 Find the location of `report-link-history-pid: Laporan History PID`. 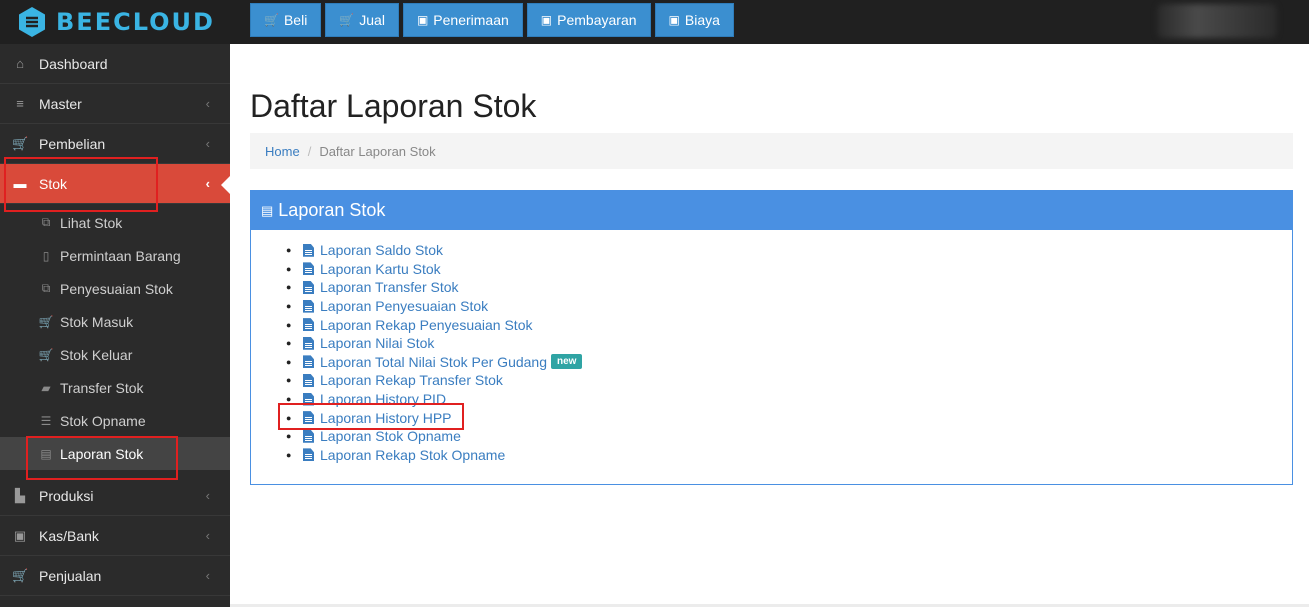

report-link-history-pid: Laporan History PID is located at coordinates (383, 399).